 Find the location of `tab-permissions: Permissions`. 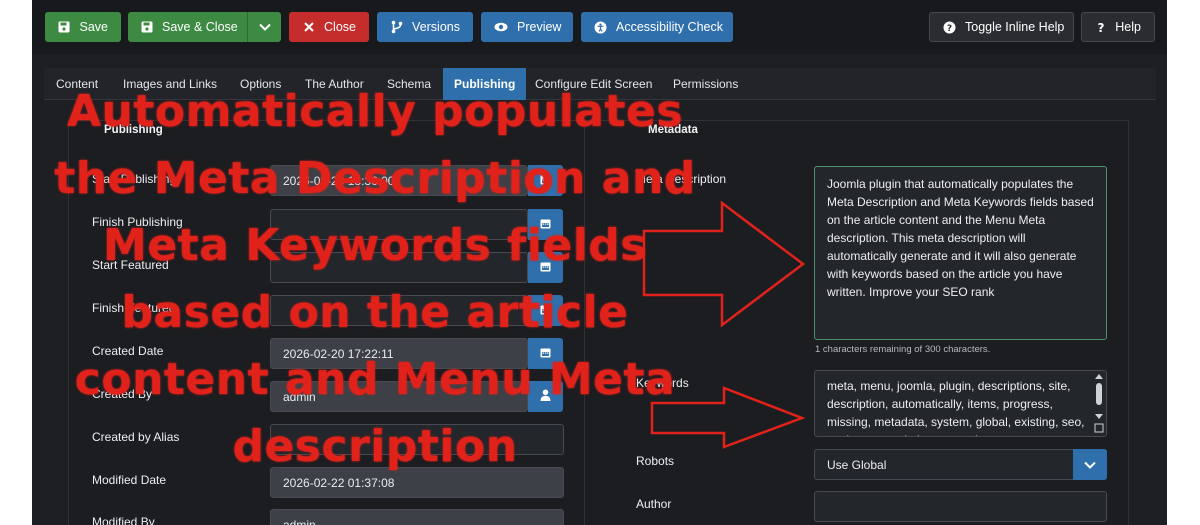

tab-permissions: Permissions is located at coordinates (705, 84).